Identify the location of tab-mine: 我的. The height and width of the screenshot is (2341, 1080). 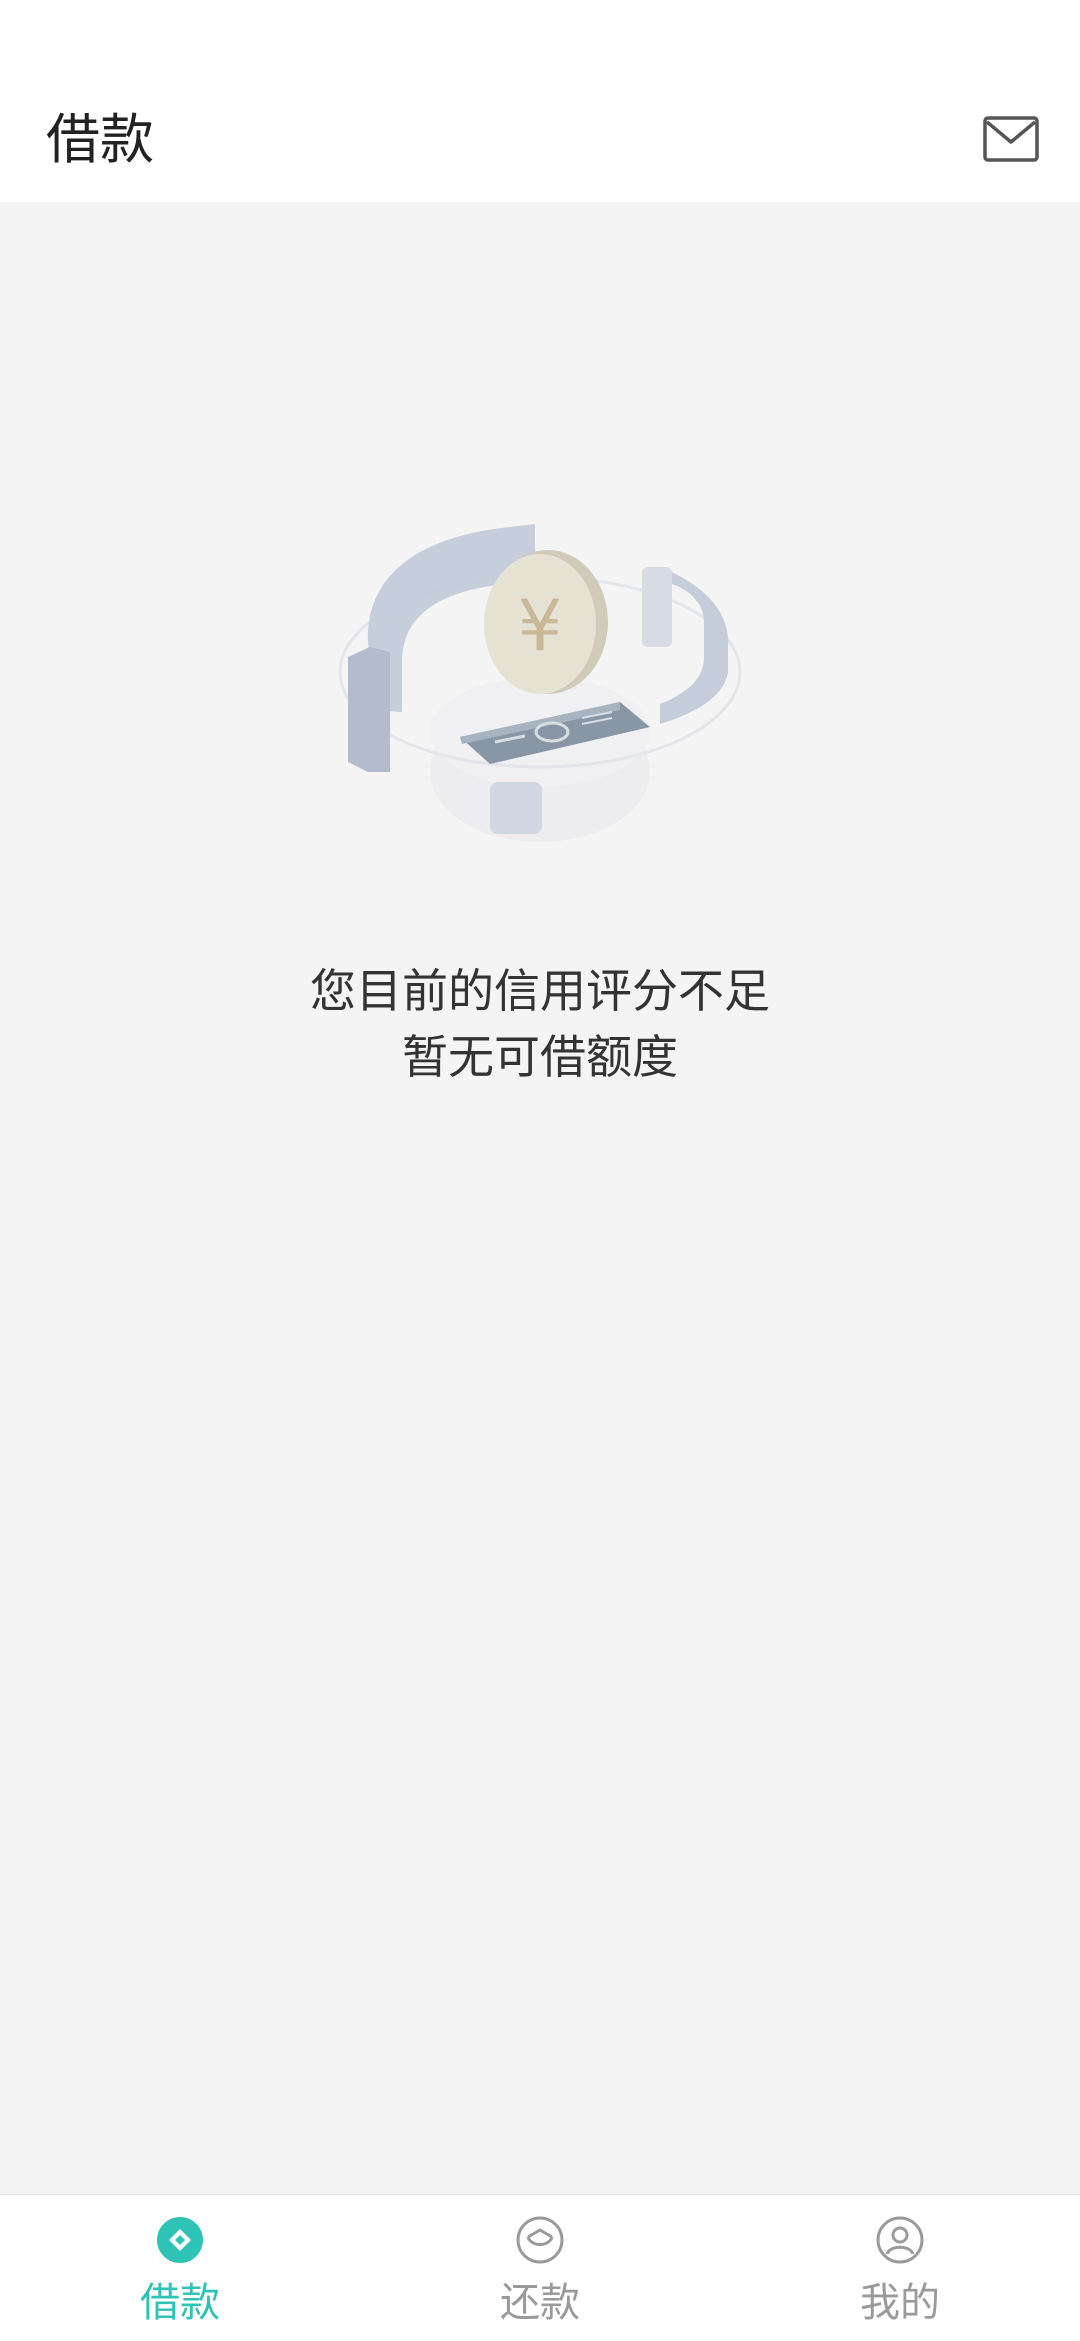
(900, 2268).